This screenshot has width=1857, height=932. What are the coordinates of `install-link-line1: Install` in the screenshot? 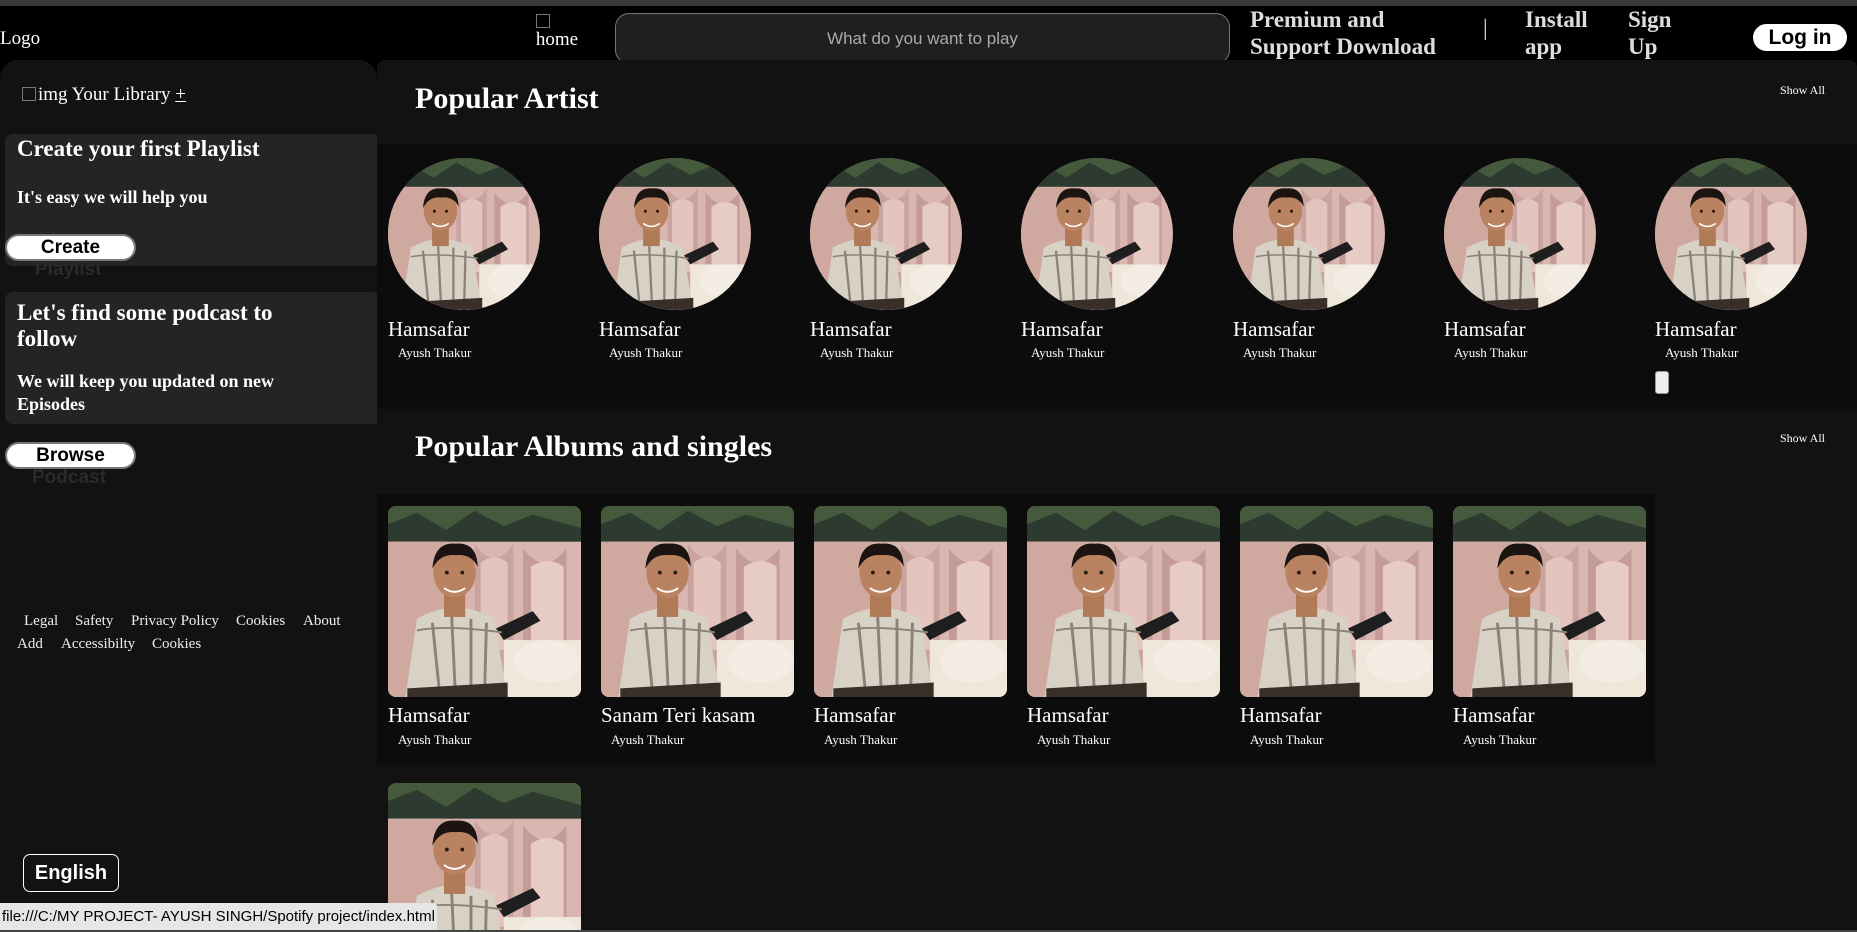 It's located at (1556, 19).